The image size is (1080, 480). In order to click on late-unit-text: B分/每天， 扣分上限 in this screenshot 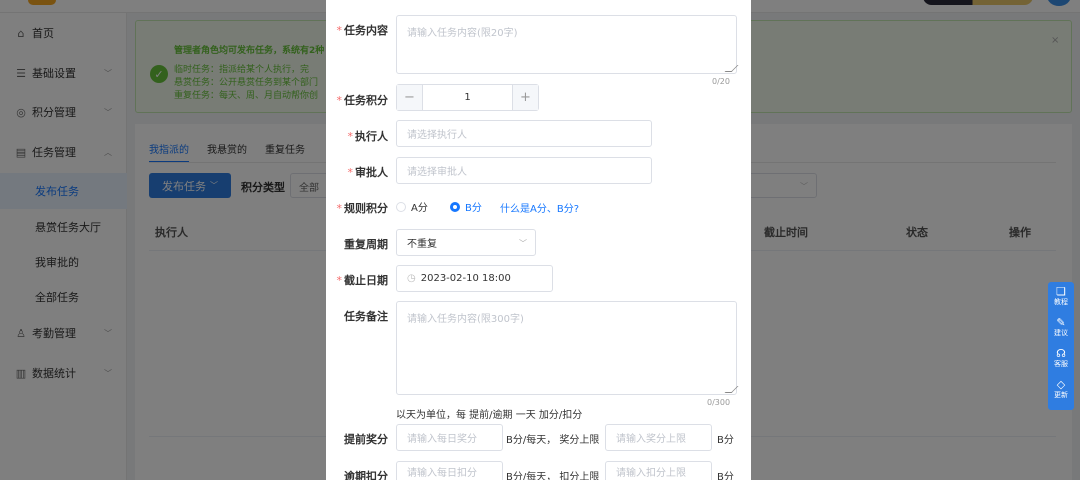, I will do `click(553, 476)`.